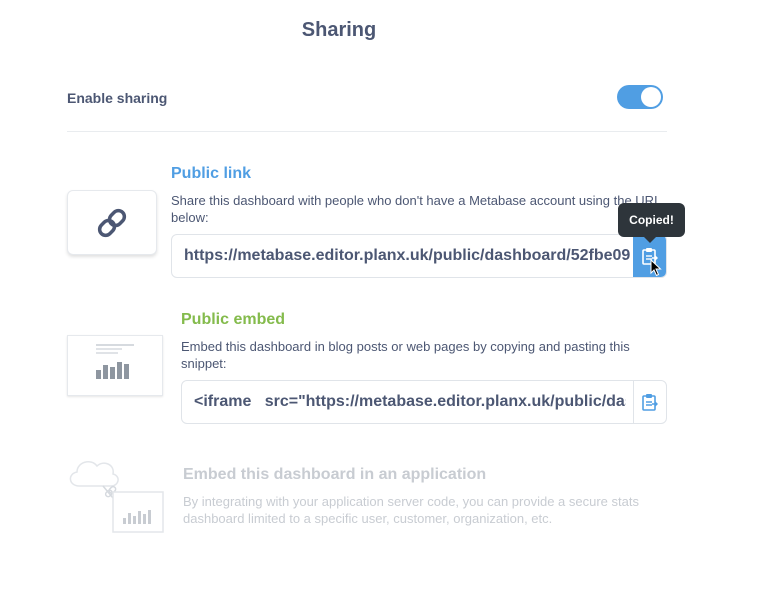 This screenshot has width=757, height=608. What do you see at coordinates (211, 173) in the screenshot?
I see `public-link-title: Public link` at bounding box center [211, 173].